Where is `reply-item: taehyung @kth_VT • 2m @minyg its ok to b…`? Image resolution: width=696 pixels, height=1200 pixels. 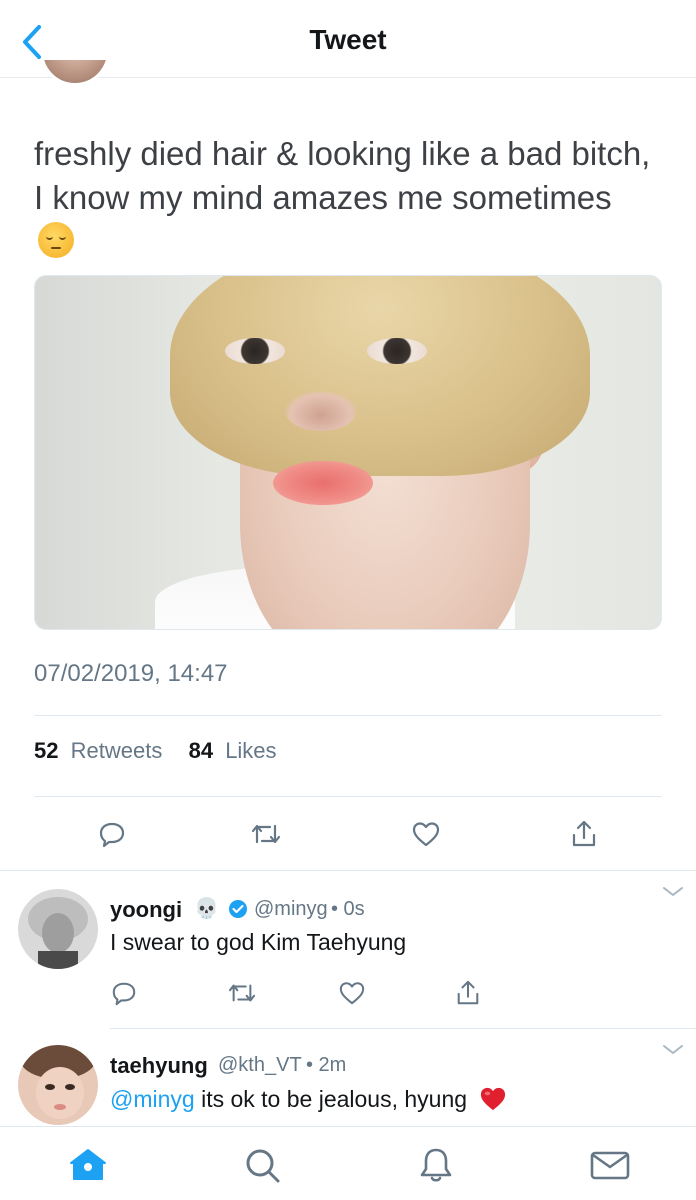 reply-item: taehyung @kth_VT • 2m @minyg its ok to b… is located at coordinates (348, 1077).